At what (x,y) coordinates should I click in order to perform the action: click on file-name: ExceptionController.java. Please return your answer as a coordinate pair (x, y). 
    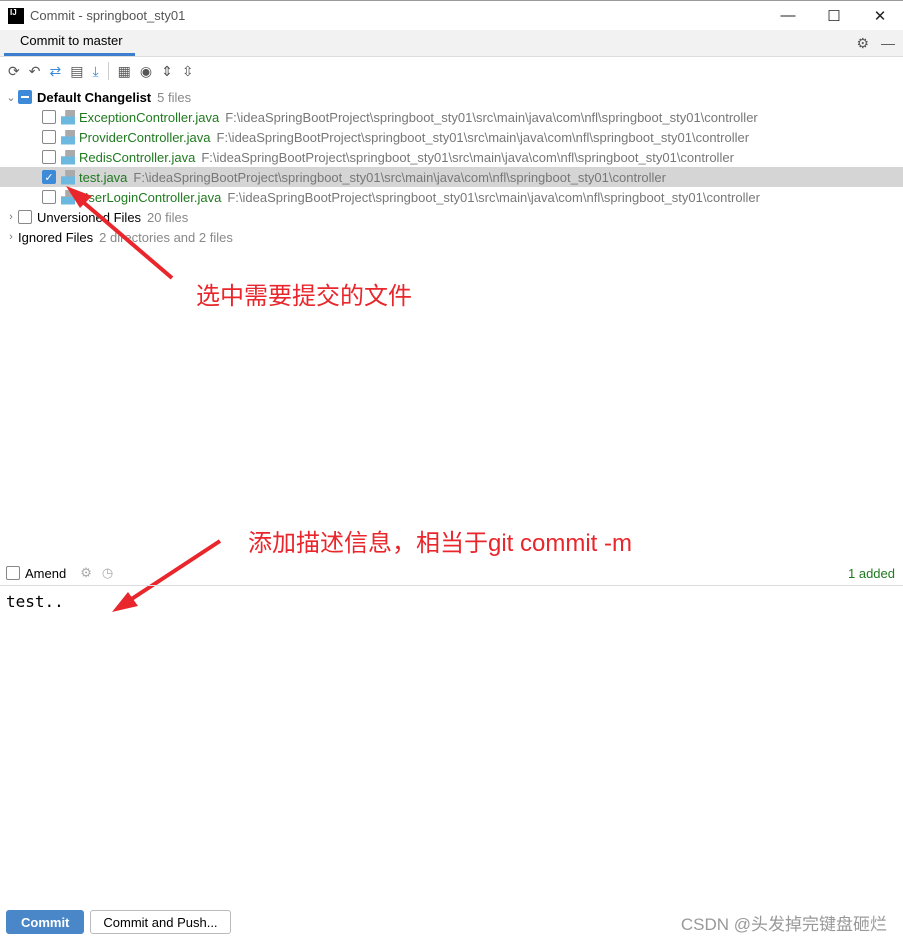
    Looking at the image, I should click on (149, 117).